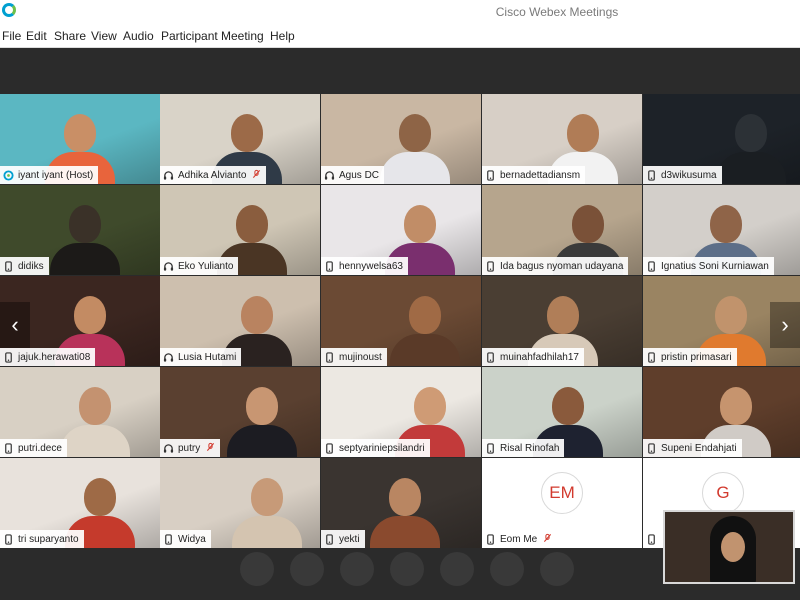 This screenshot has width=800, height=600. I want to click on next-page-button: ›, so click(785, 325).